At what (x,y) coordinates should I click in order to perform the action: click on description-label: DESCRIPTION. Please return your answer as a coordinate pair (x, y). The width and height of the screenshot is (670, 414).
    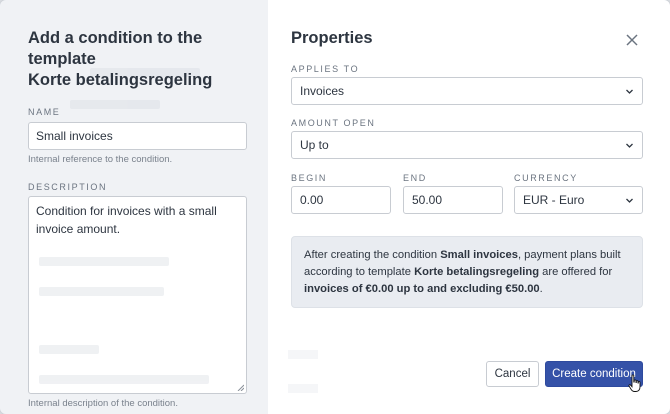
    Looking at the image, I should click on (68, 187).